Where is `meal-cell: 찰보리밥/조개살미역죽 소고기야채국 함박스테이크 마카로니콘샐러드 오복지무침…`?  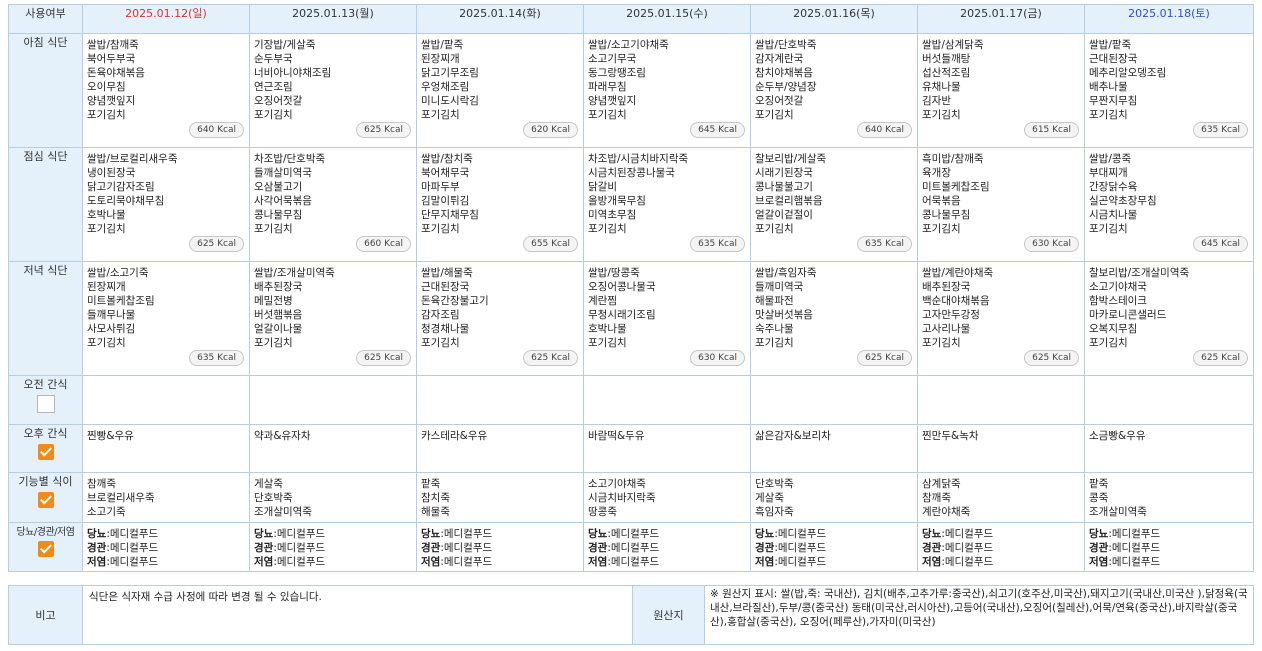 meal-cell: 찰보리밥/조개살미역죽 소고기야채국 함박스테이크 마카로니콘샐러드 오복지무침… is located at coordinates (1169, 318).